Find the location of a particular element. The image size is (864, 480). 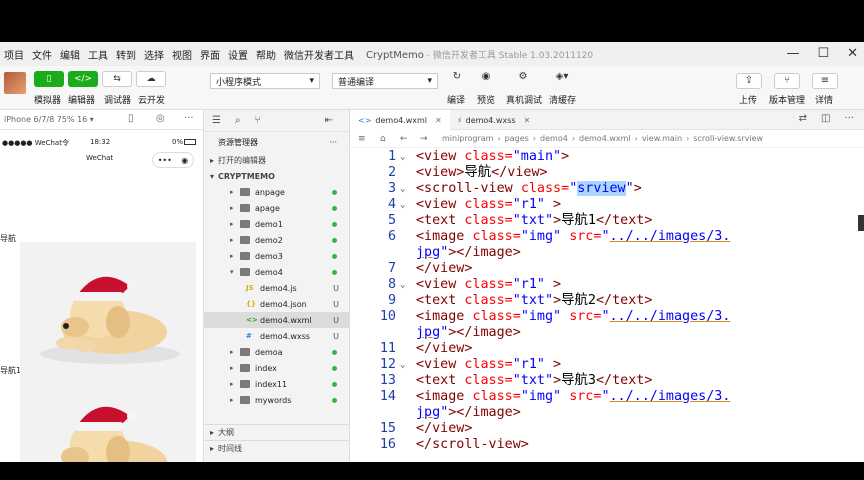

remote-debug-button: ⚙ is located at coordinates (523, 79).